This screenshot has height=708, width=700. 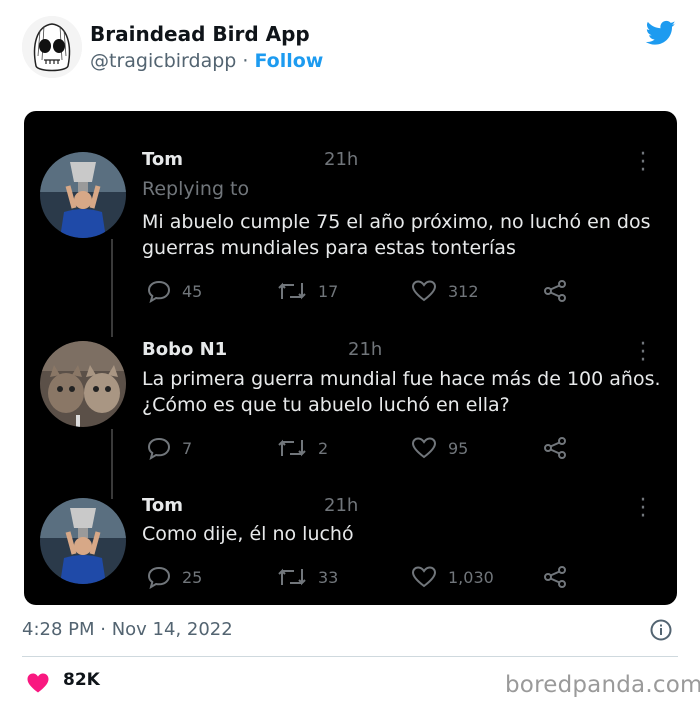 I want to click on retweet-count: 17, so click(x=328, y=291).